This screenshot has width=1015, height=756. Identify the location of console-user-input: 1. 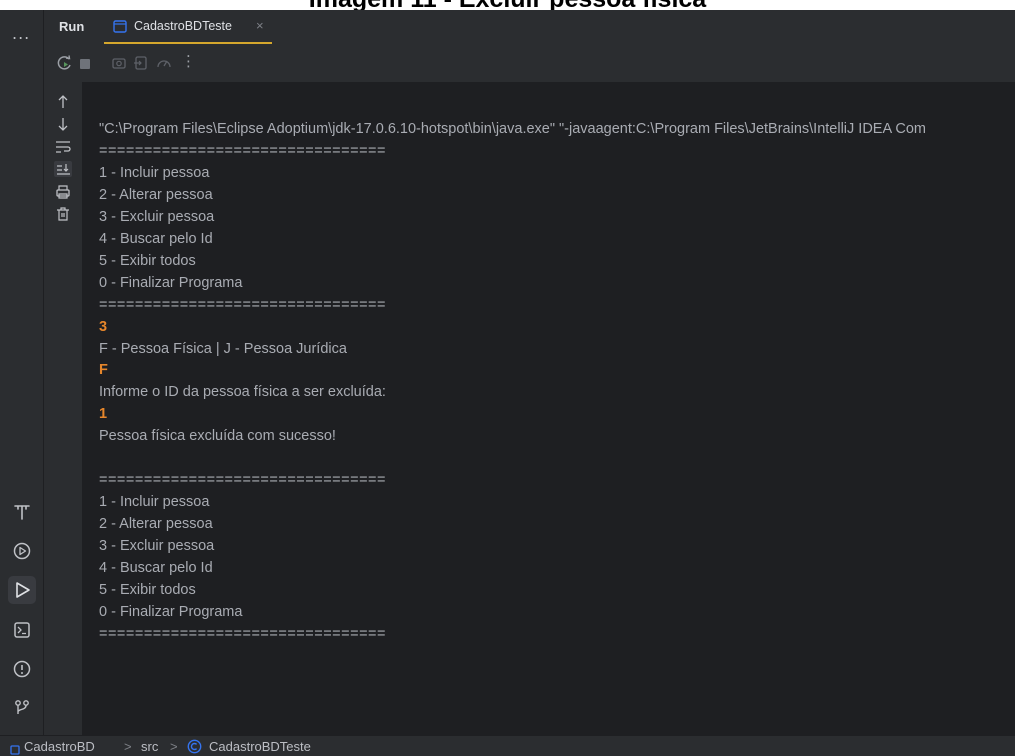
(103, 414).